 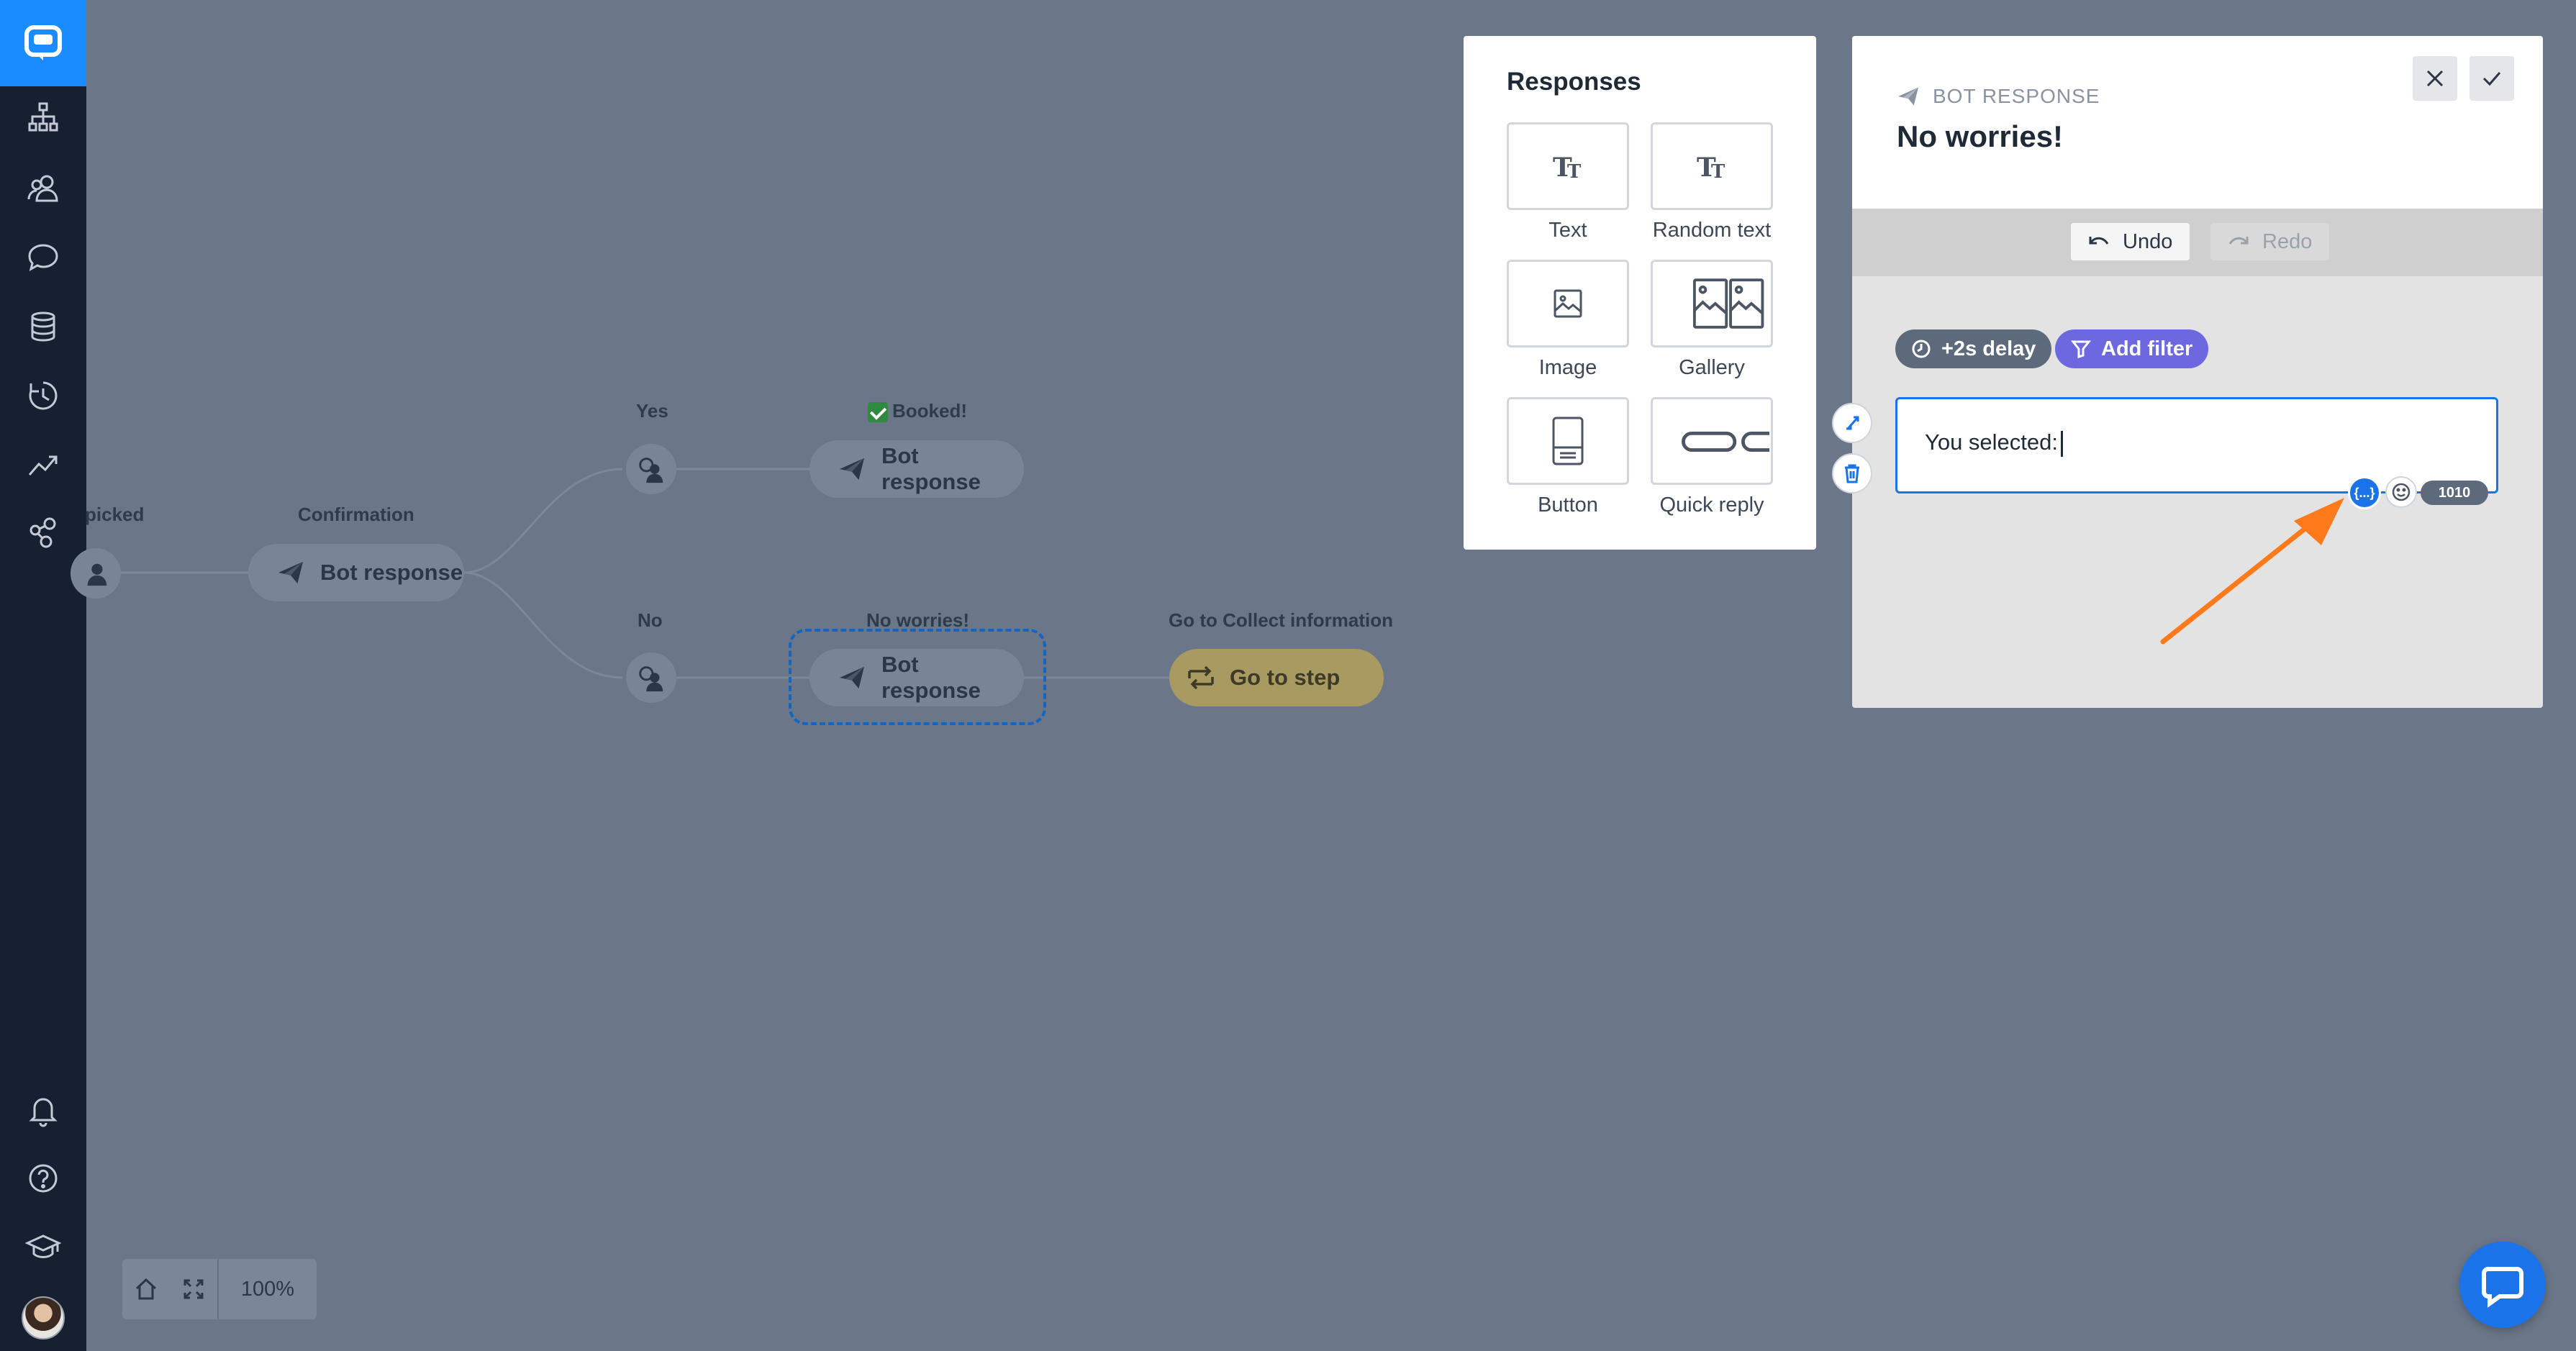 What do you see at coordinates (1712, 441) in the screenshot?
I see `quick-reply-icon` at bounding box center [1712, 441].